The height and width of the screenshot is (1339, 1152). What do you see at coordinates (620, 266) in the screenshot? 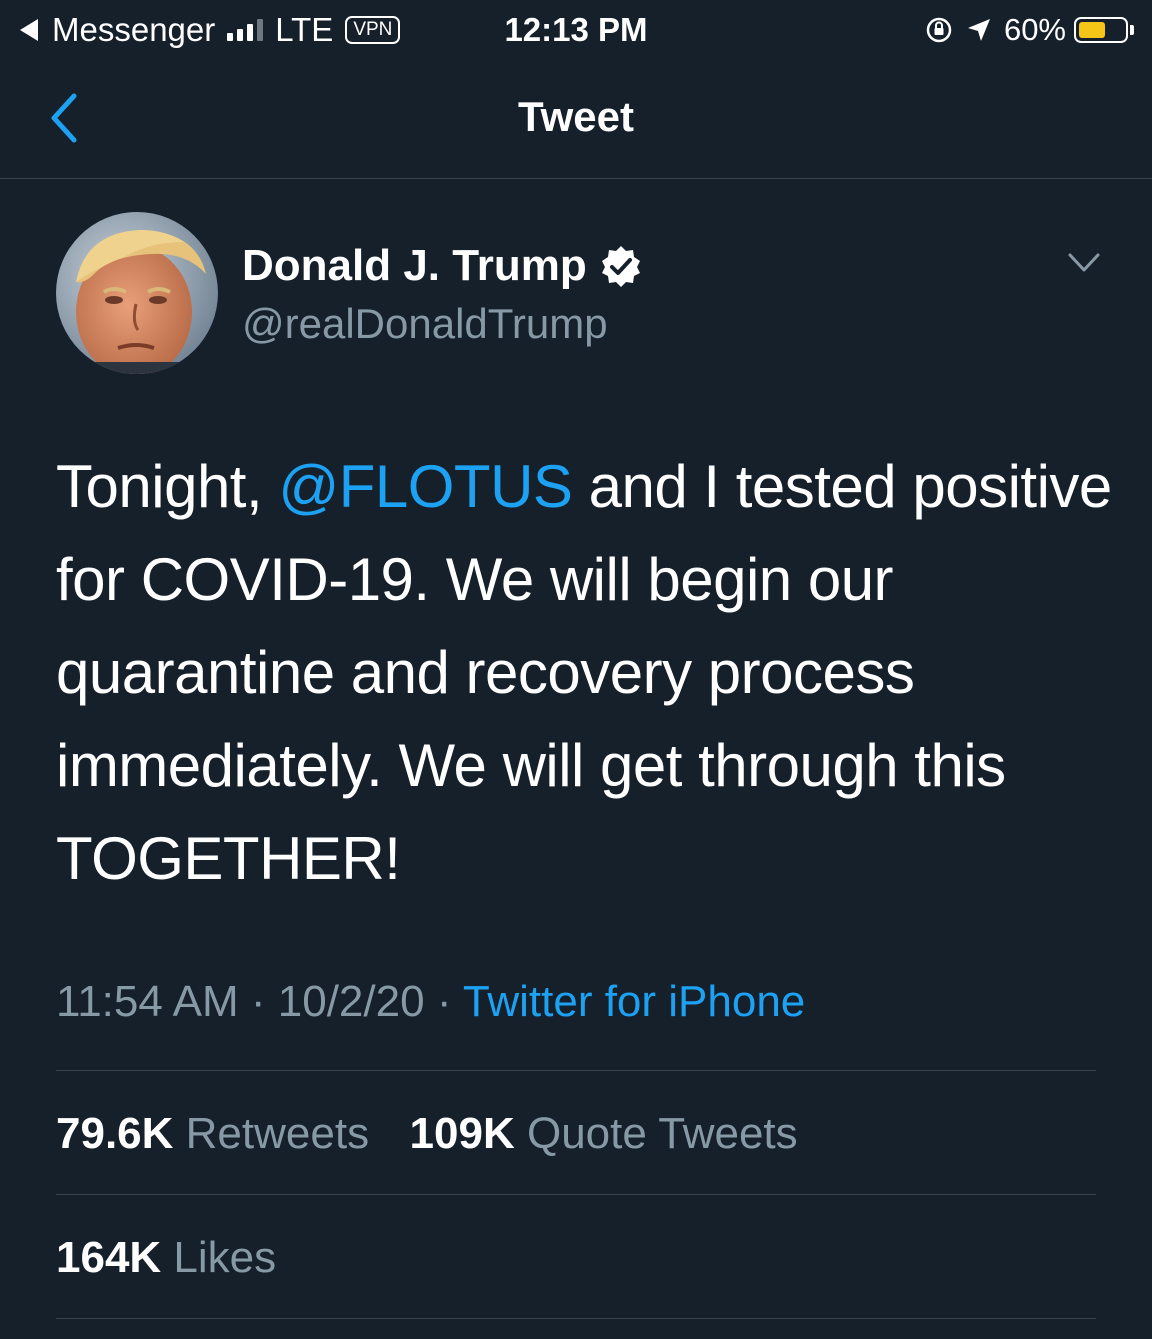
I see `verified-badge-icon` at bounding box center [620, 266].